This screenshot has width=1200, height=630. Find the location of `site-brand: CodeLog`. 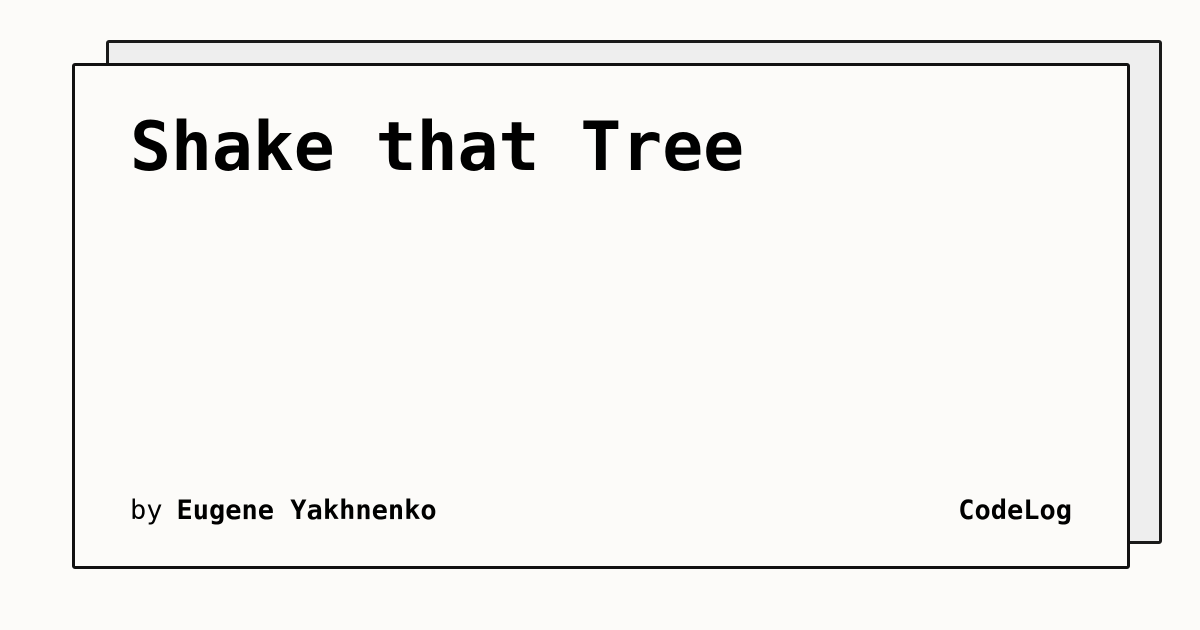

site-brand: CodeLog is located at coordinates (1015, 510).